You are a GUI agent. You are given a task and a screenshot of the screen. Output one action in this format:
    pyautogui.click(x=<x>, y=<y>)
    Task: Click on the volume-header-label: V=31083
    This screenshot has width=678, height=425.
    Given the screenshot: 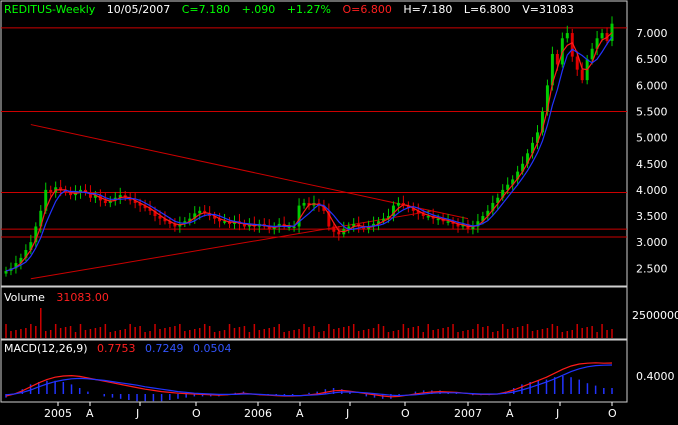 What is the action you would take?
    pyautogui.click(x=548, y=9)
    